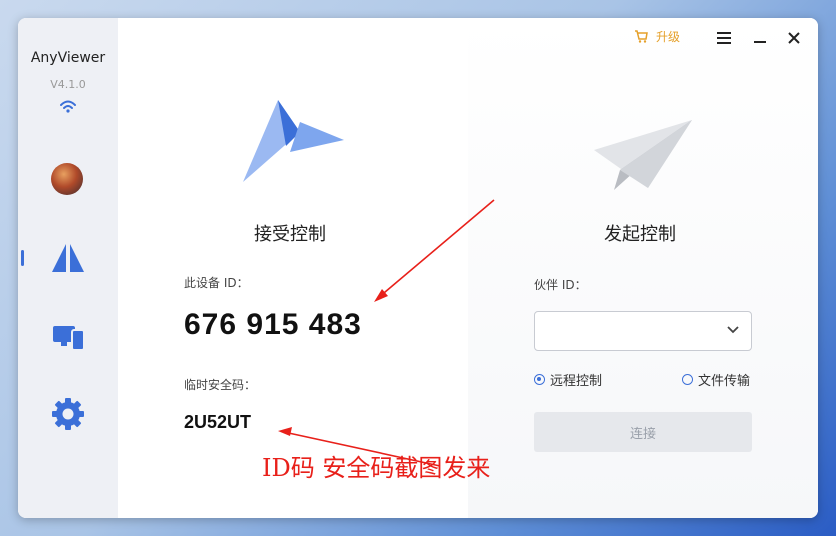 This screenshot has width=836, height=536. I want to click on partner-id-label: 伙伴 ID：, so click(560, 285).